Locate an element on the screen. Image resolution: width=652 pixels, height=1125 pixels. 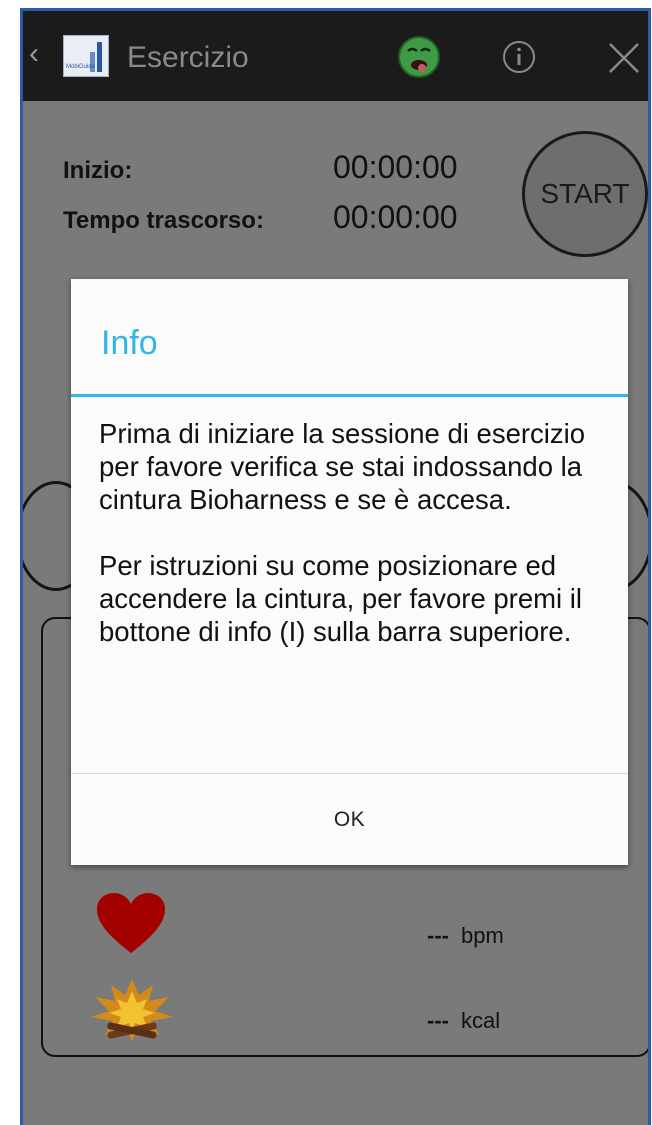
app-logo-icon: MobiGuide is located at coordinates (86, 56).